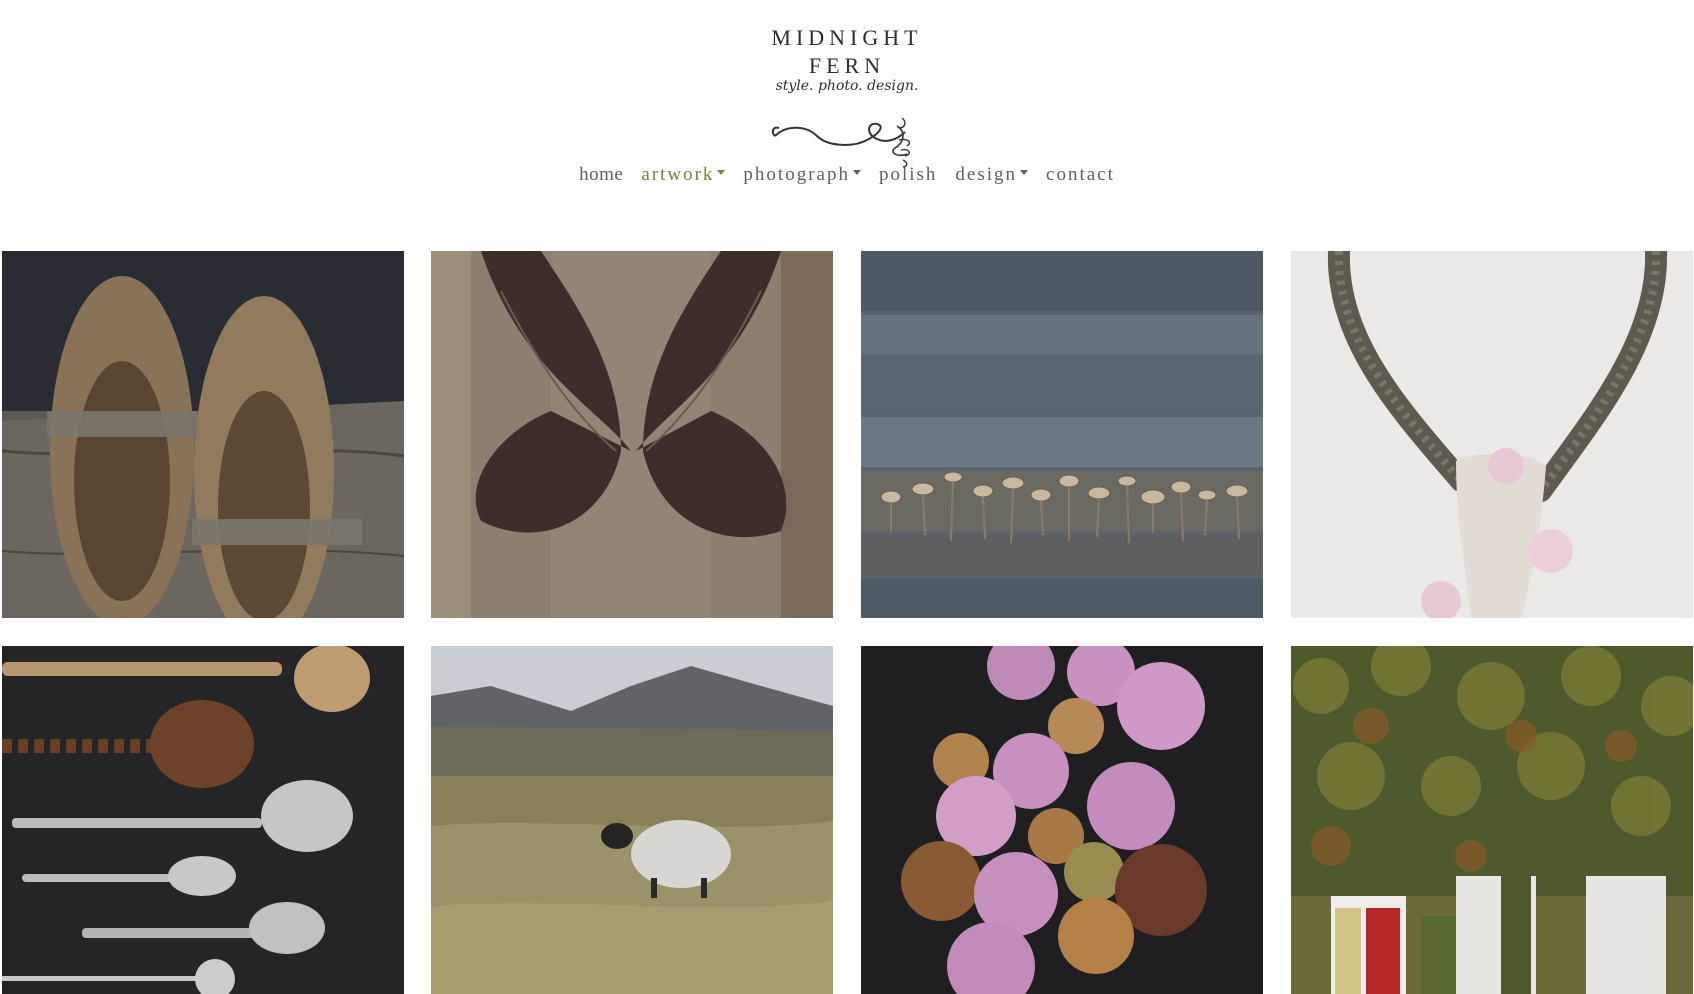  What do you see at coordinates (632, 820) in the screenshot?
I see `gallery-image-sheep` at bounding box center [632, 820].